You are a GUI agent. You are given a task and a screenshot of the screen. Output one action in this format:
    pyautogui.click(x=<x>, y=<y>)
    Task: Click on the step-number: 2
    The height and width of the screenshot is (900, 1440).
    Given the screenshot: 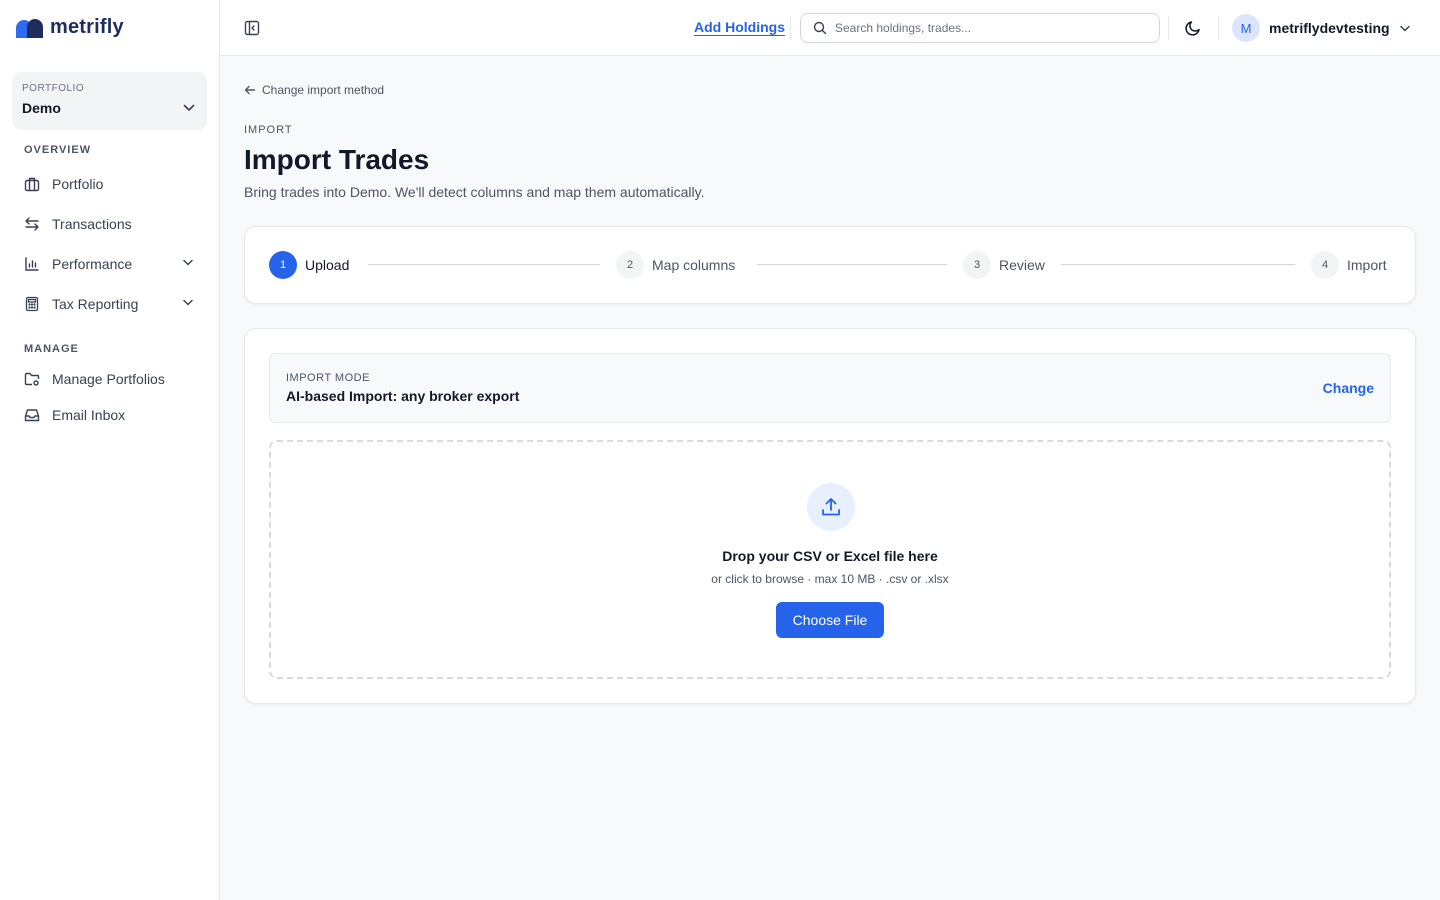 What is the action you would take?
    pyautogui.click(x=630, y=265)
    